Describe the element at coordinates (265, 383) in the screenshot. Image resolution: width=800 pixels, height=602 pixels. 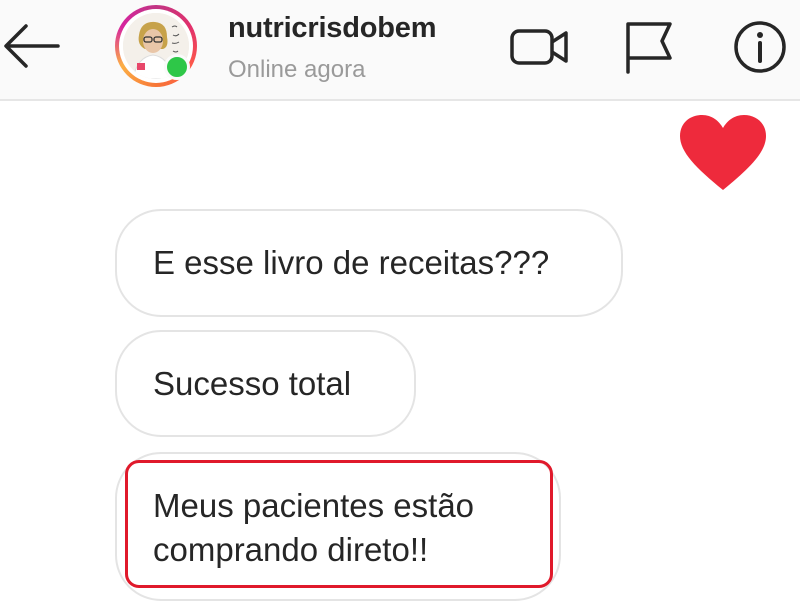
I see `message-bubble: Sucesso total` at that location.